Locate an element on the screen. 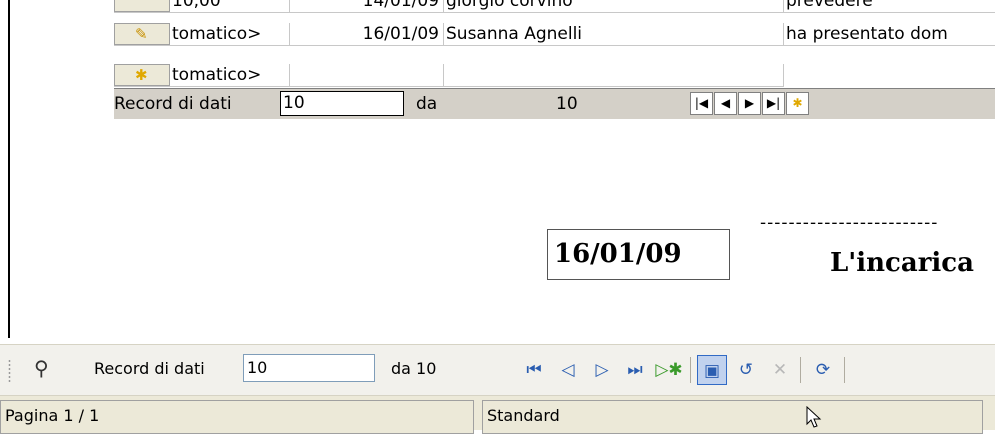 The height and width of the screenshot is (434, 995). table-cell: Susanna Agnelli is located at coordinates (614, 34).